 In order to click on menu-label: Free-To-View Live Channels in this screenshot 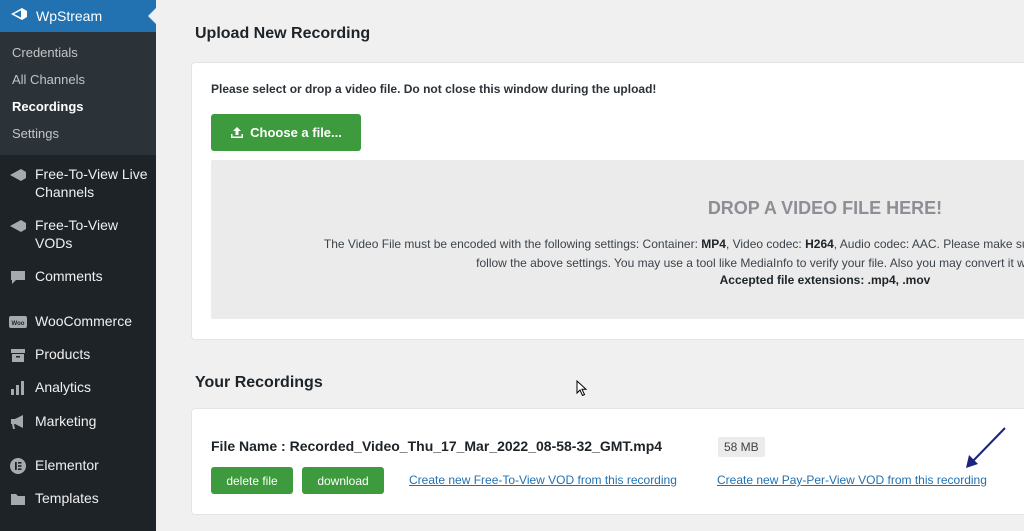, I will do `click(91, 183)`.